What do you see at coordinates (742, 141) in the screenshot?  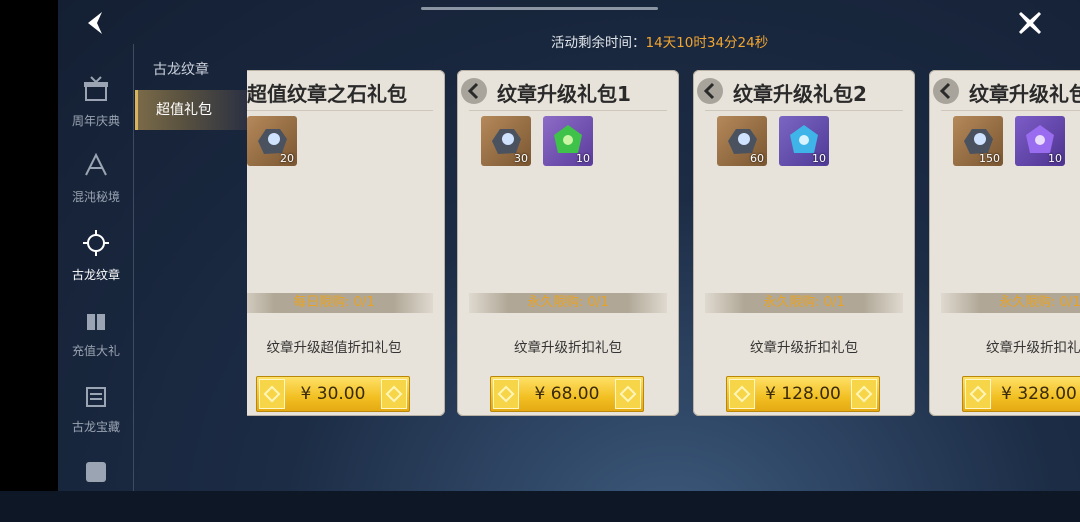 I see `item-slot: 60` at bounding box center [742, 141].